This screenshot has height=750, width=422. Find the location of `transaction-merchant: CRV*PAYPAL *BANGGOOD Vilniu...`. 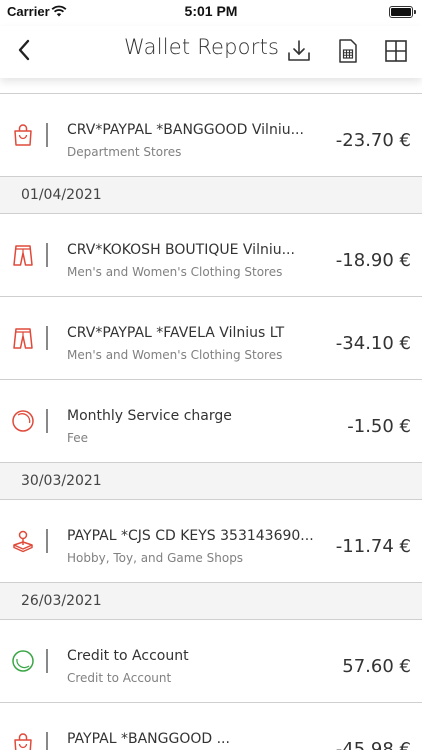

transaction-merchant: CRV*PAYPAL *BANGGOOD Vilniu... is located at coordinates (185, 130).